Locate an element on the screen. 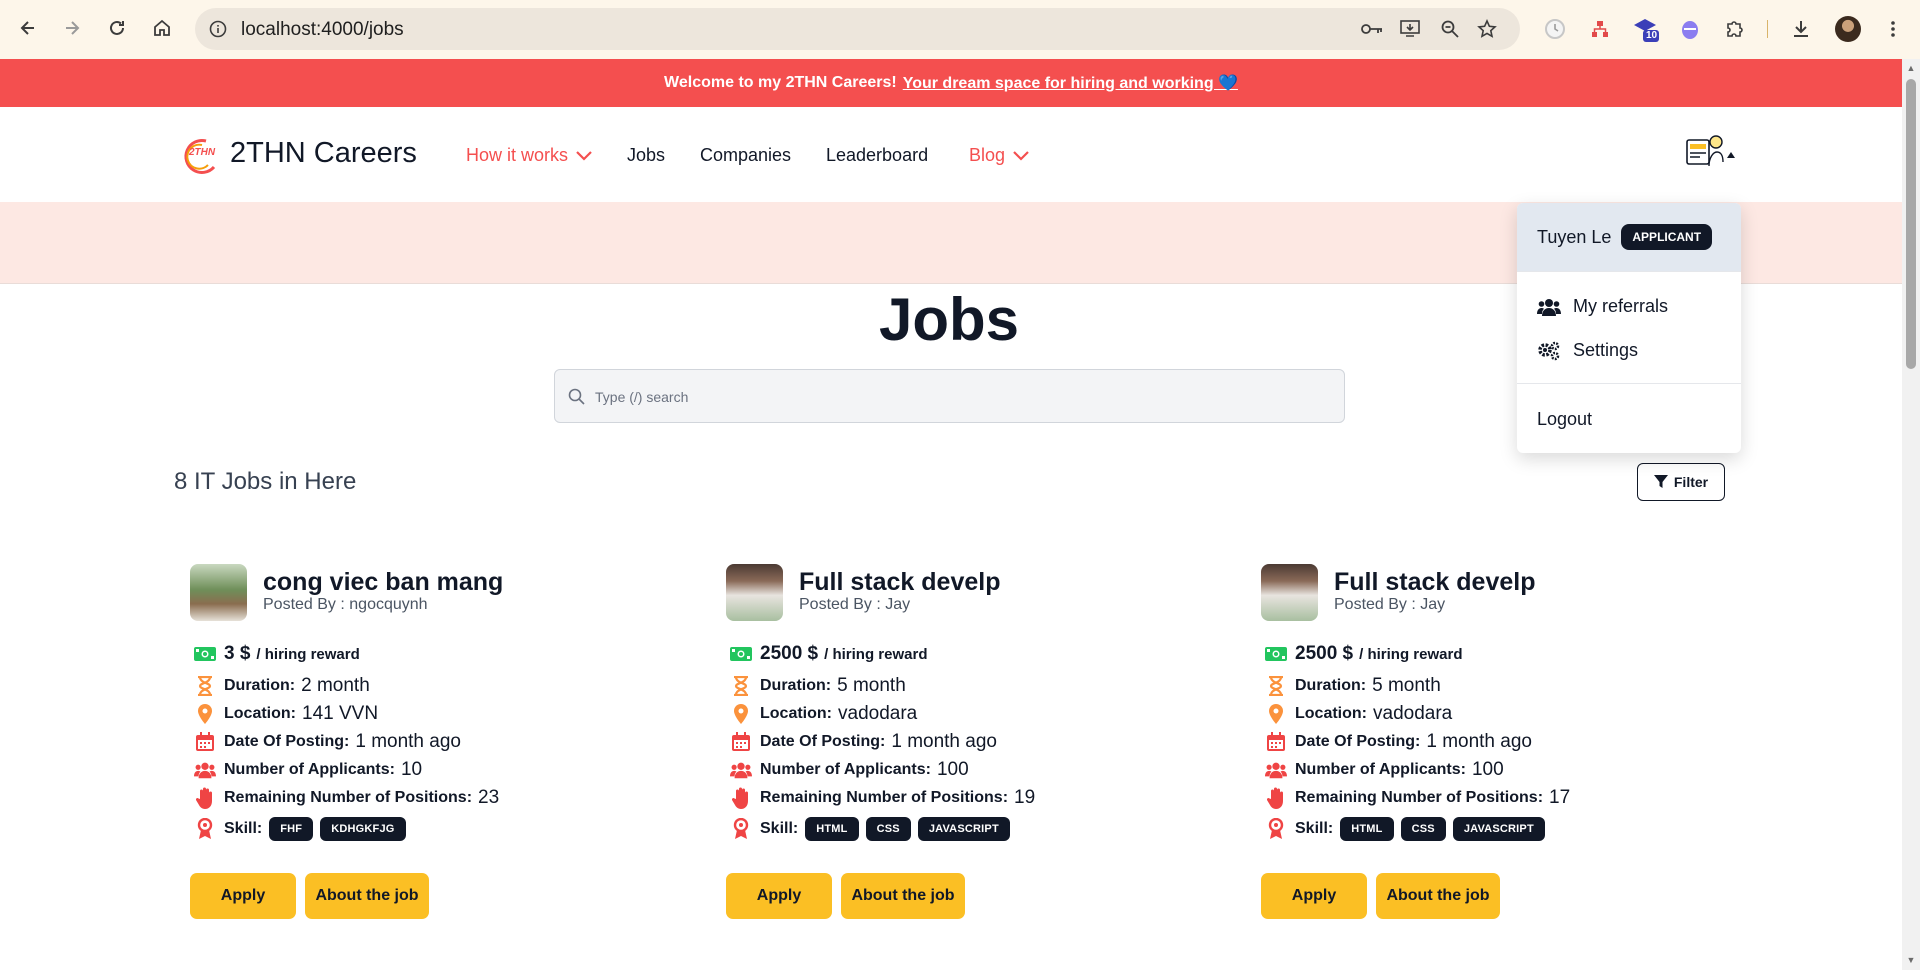  user-menu-button is located at coordinates (1714, 152).